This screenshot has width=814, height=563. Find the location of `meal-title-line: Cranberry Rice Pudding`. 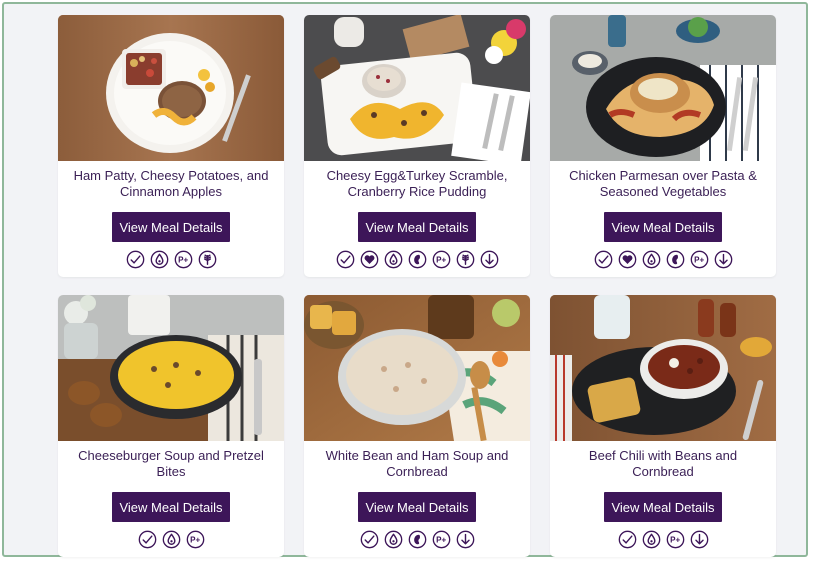

meal-title-line: Cranberry Rice Pudding is located at coordinates (417, 191).